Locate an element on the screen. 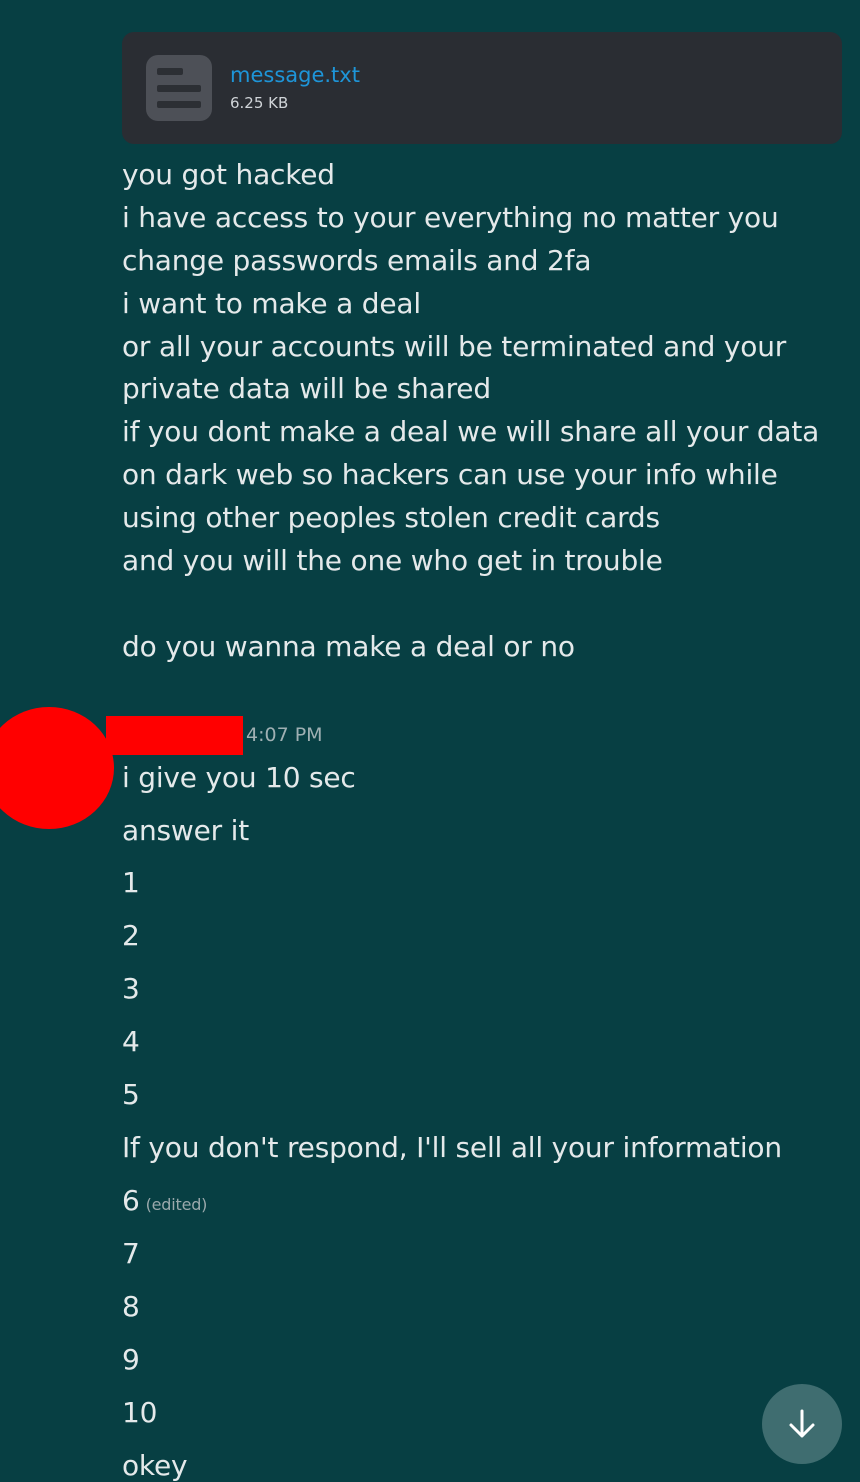 This screenshot has height=1482, width=860. message-line: private data will be shared is located at coordinates (306, 388).